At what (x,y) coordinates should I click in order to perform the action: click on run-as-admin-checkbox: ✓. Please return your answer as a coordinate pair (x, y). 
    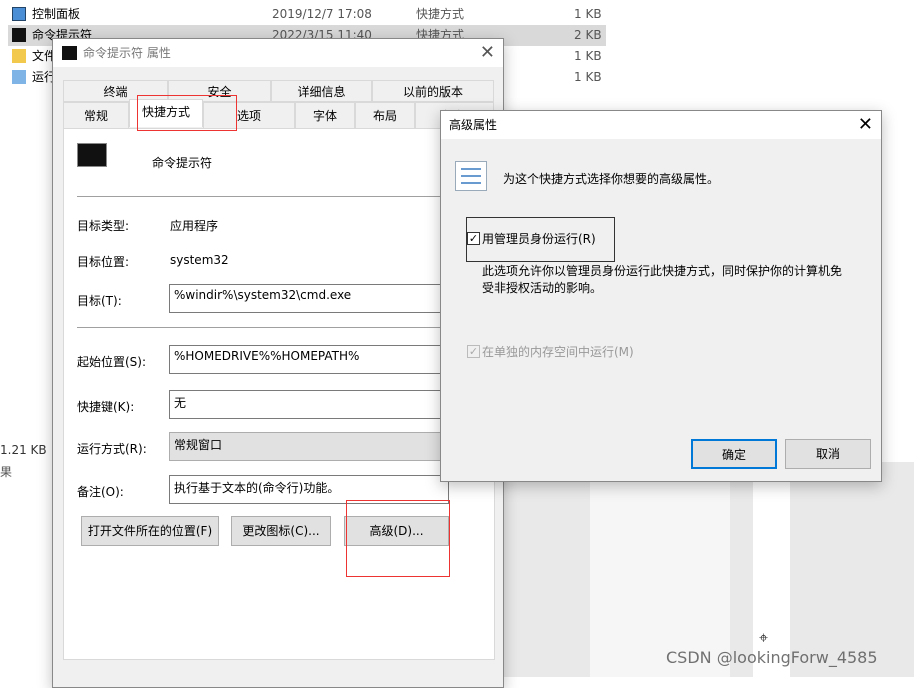
    Looking at the image, I should click on (473, 238).